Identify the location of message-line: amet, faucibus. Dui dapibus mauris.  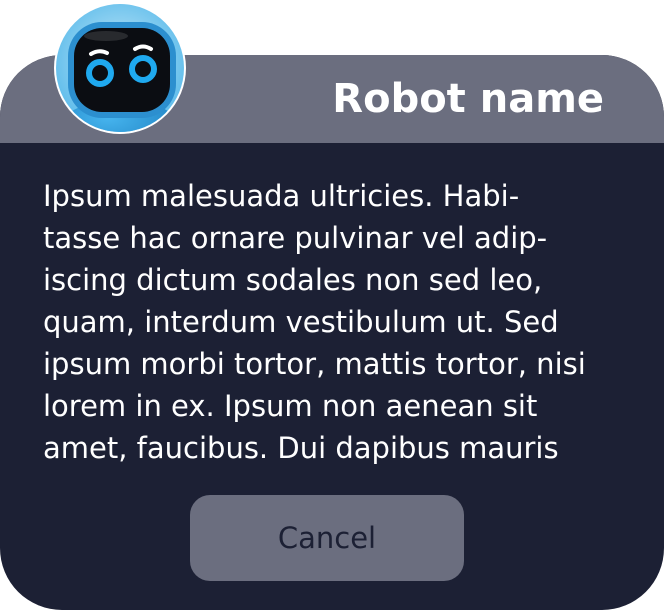
(301, 448).